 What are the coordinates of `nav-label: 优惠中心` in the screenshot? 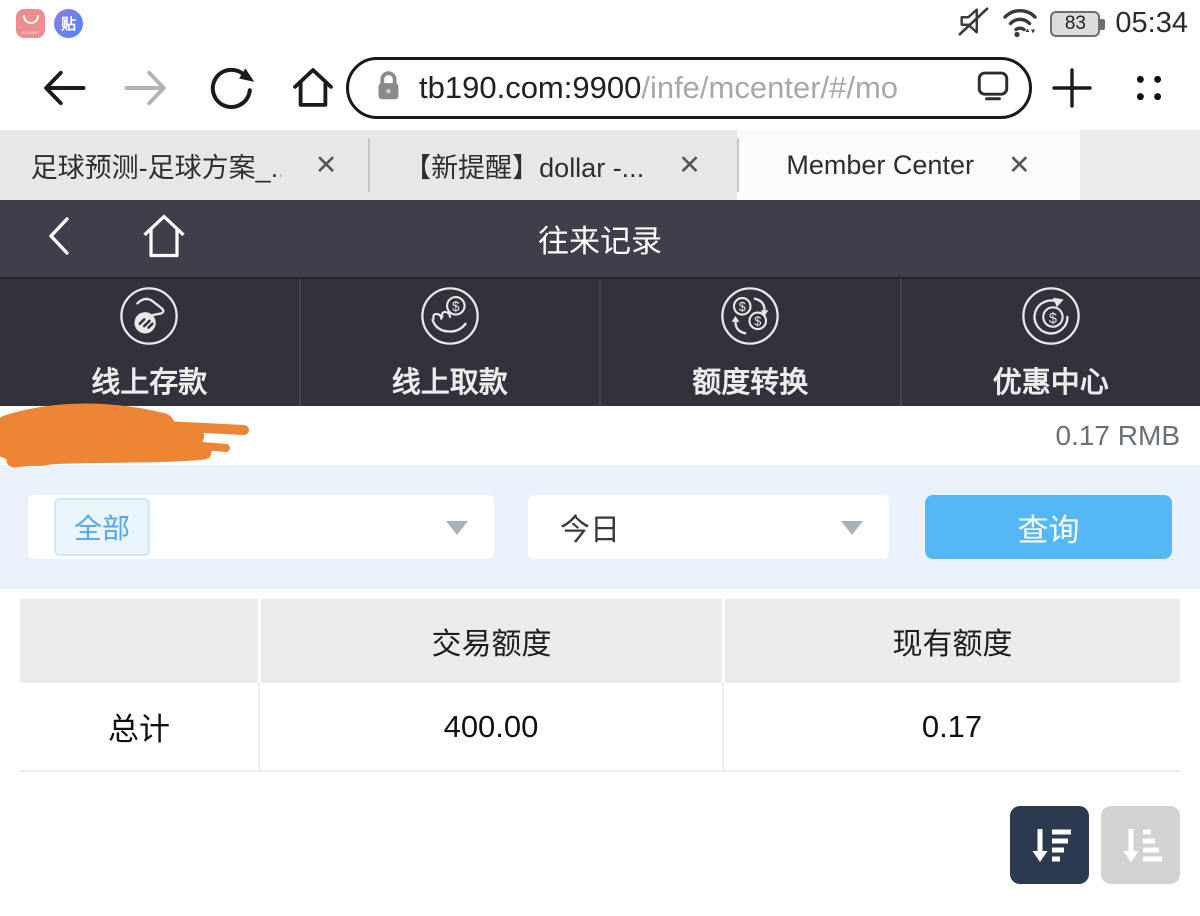 It's located at (1050, 382).